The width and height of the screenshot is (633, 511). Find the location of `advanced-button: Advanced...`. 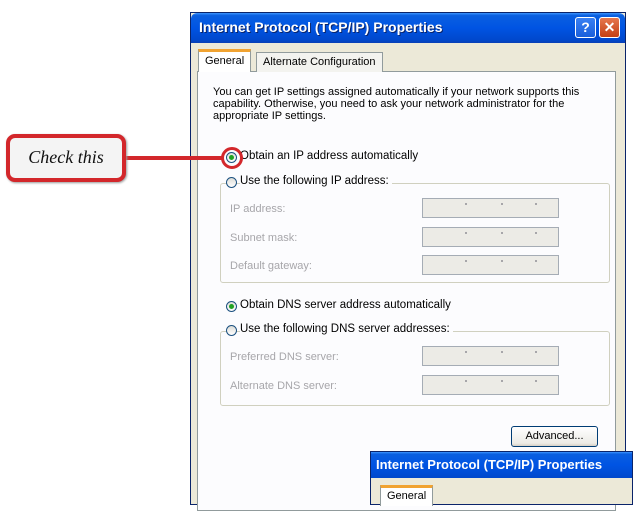

advanced-button: Advanced... is located at coordinates (554, 436).